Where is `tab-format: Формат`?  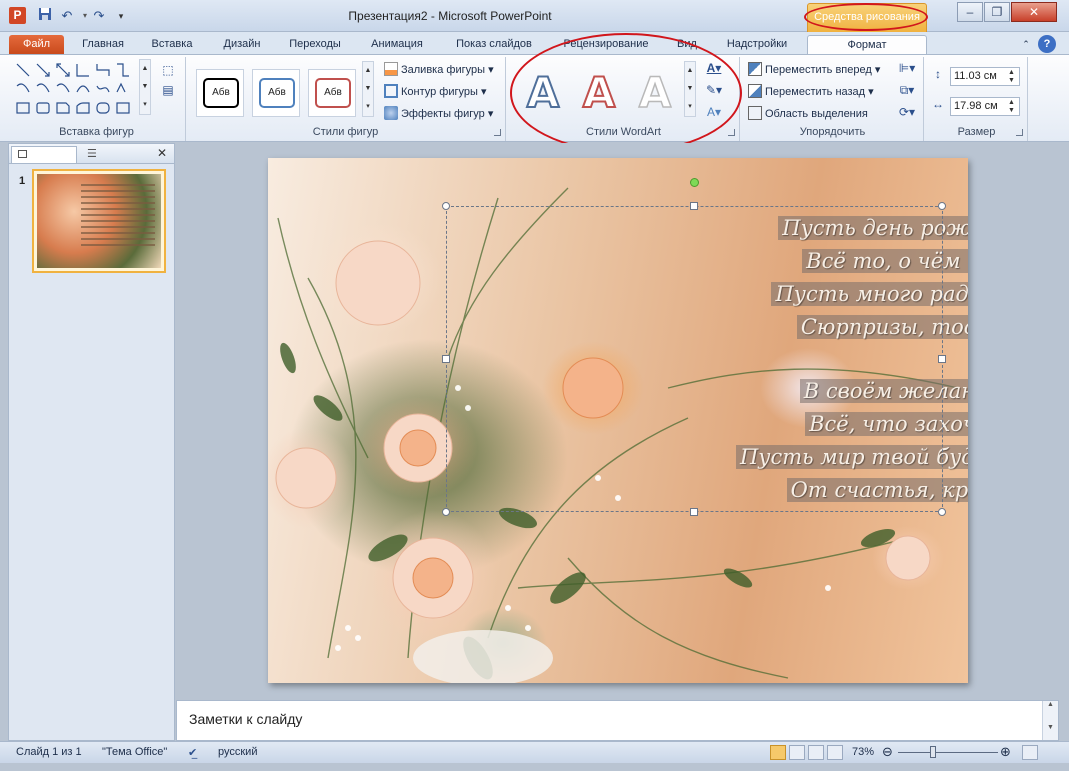
tab-format: Формат is located at coordinates (867, 44).